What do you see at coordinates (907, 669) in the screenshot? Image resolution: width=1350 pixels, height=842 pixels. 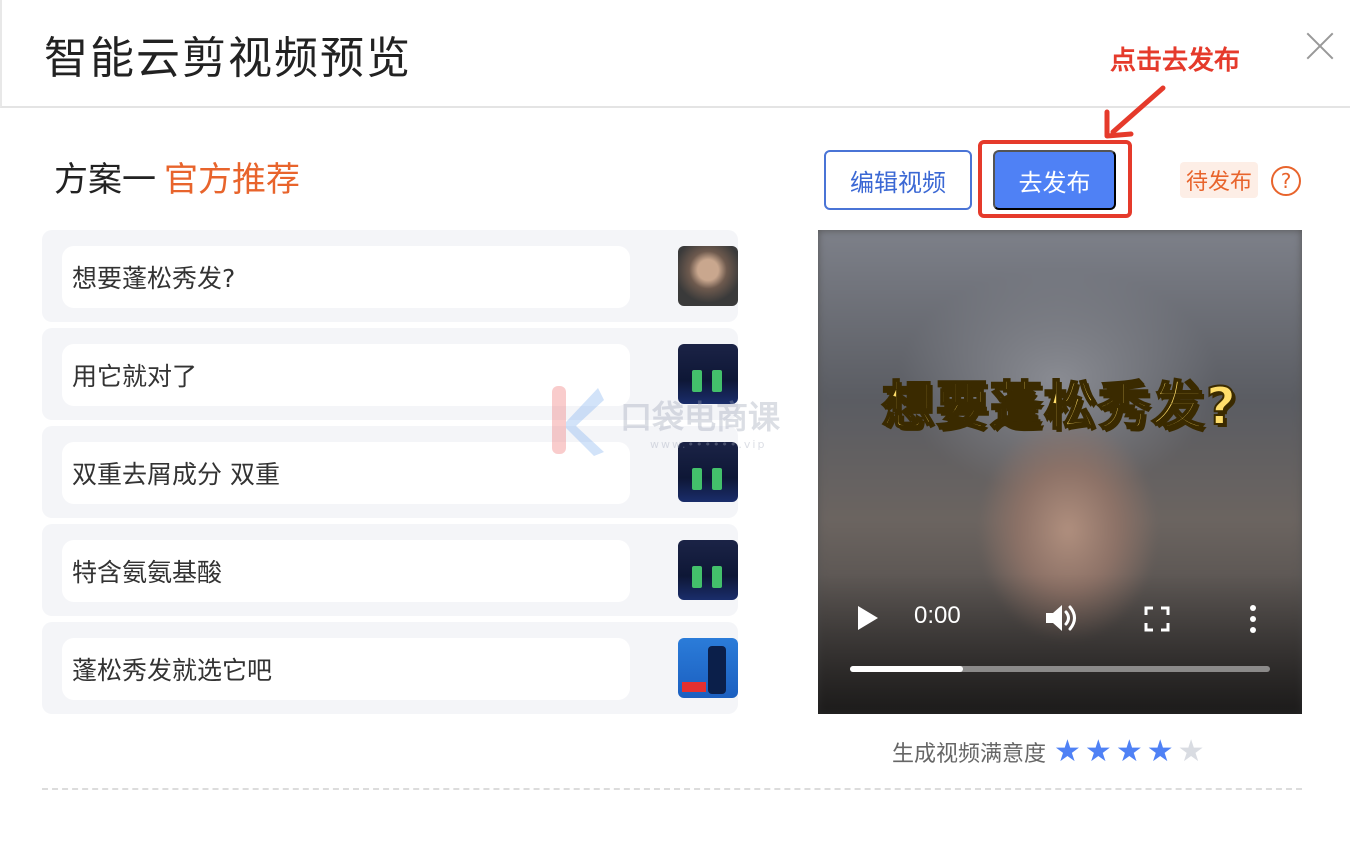 I see `video-progress-fill` at bounding box center [907, 669].